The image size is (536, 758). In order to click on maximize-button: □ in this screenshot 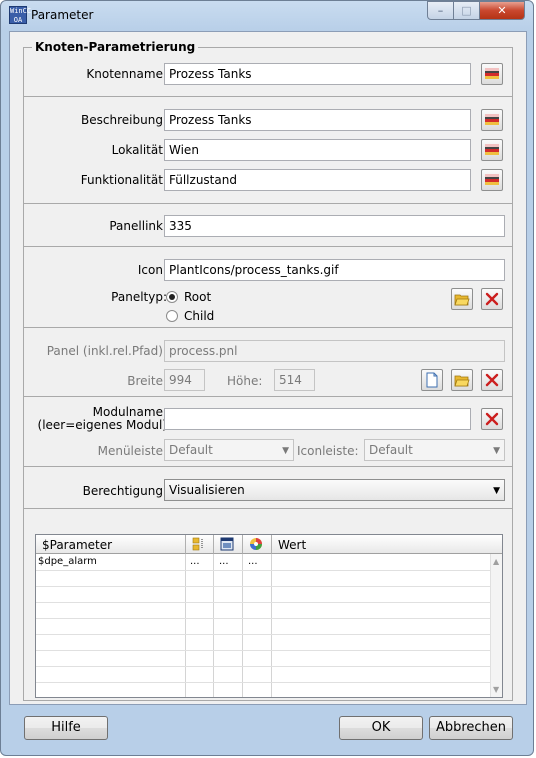, I will do `click(466, 10)`.